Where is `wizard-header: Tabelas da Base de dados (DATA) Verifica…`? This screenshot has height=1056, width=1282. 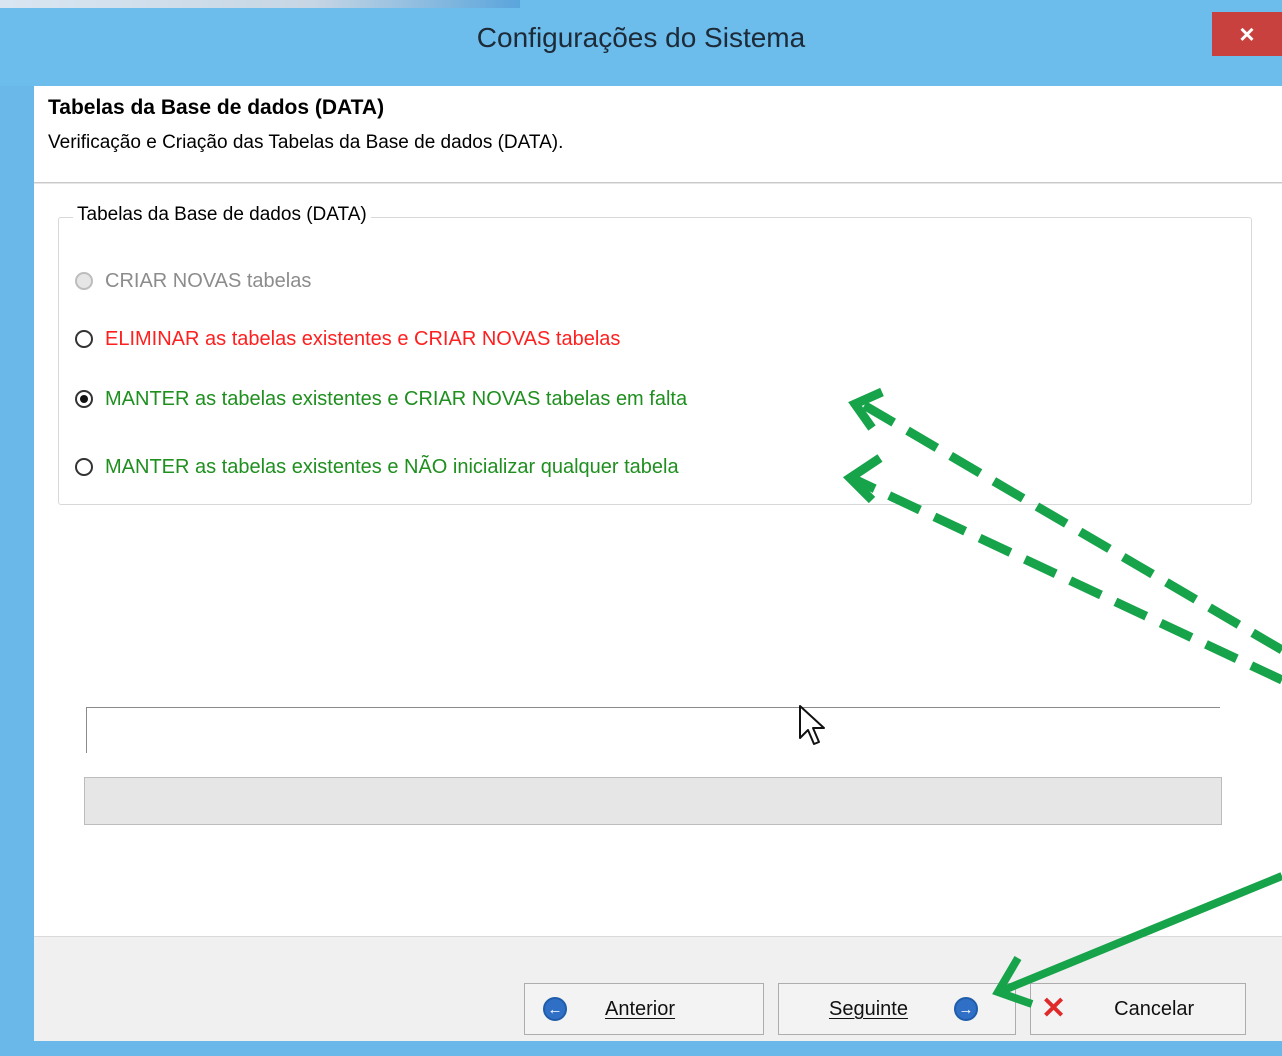 wizard-header: Tabelas da Base de dados (DATA) Verifica… is located at coordinates (658, 134).